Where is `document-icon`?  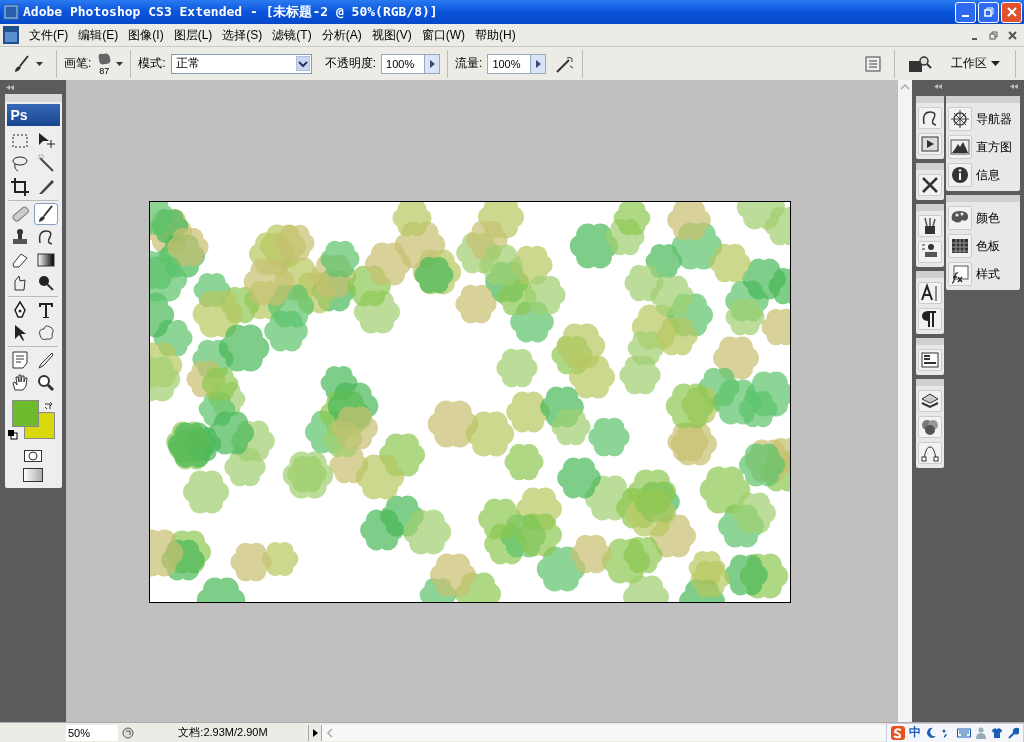
document-icon is located at coordinates (11, 35).